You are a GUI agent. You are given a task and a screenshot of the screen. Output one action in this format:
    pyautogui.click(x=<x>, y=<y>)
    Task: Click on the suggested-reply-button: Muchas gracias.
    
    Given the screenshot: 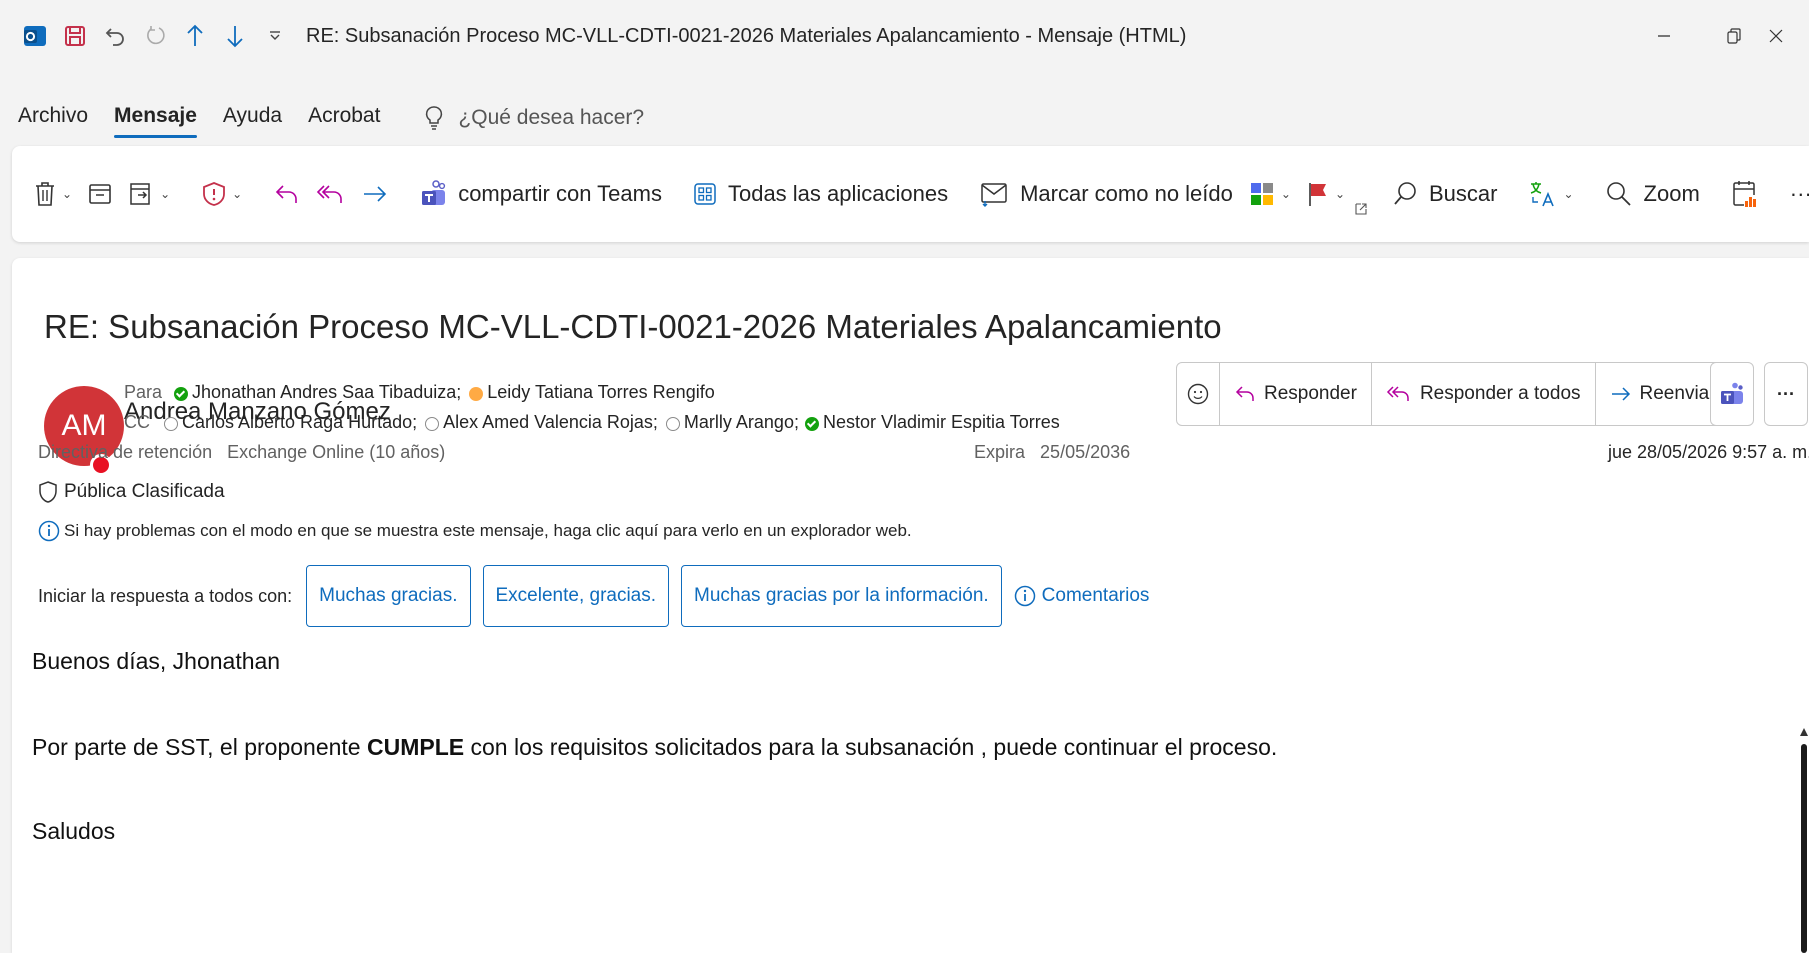 What is the action you would take?
    pyautogui.click(x=388, y=596)
    